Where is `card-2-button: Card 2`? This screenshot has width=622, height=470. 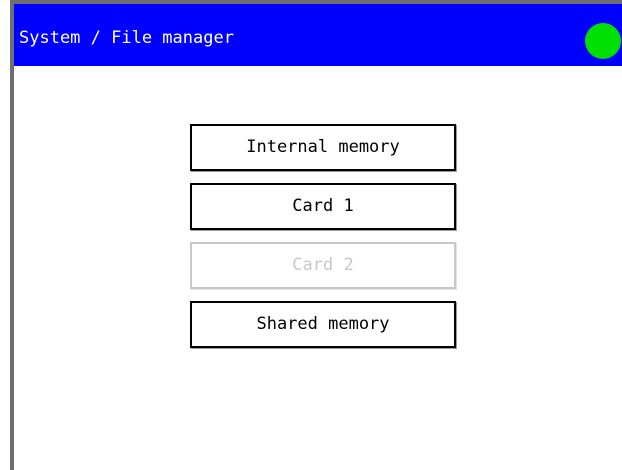
card-2-button: Card 2 is located at coordinates (323, 265).